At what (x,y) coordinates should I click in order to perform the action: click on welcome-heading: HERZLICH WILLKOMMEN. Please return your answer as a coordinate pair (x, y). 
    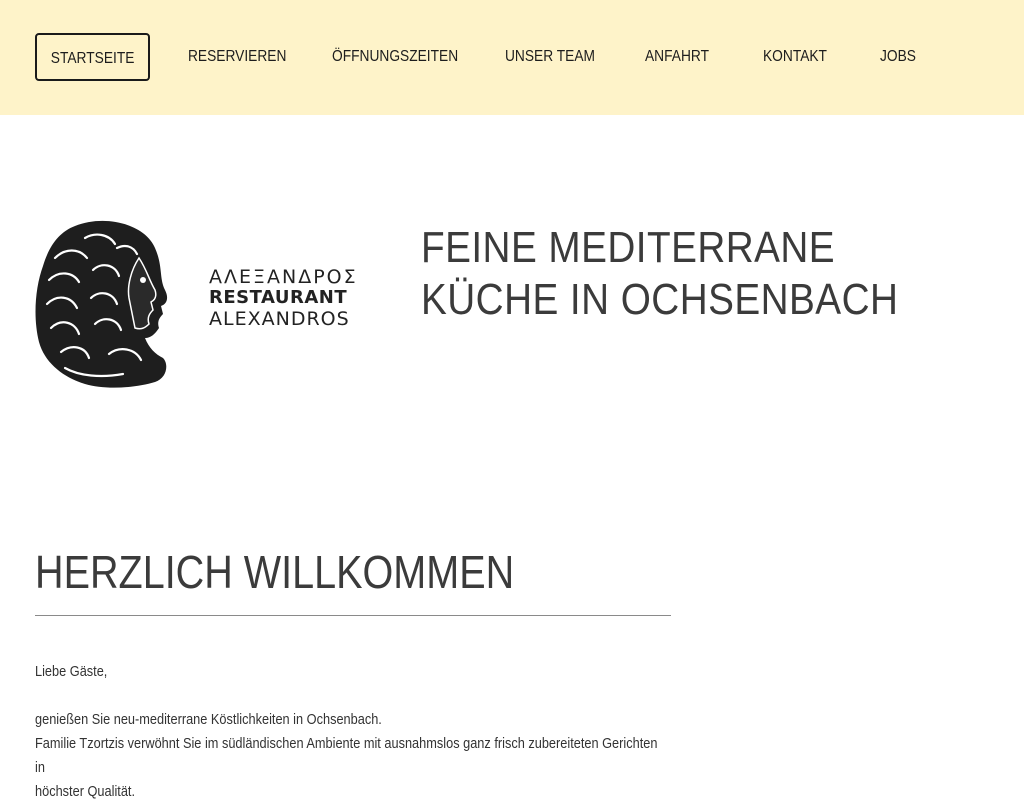
    Looking at the image, I should click on (275, 572).